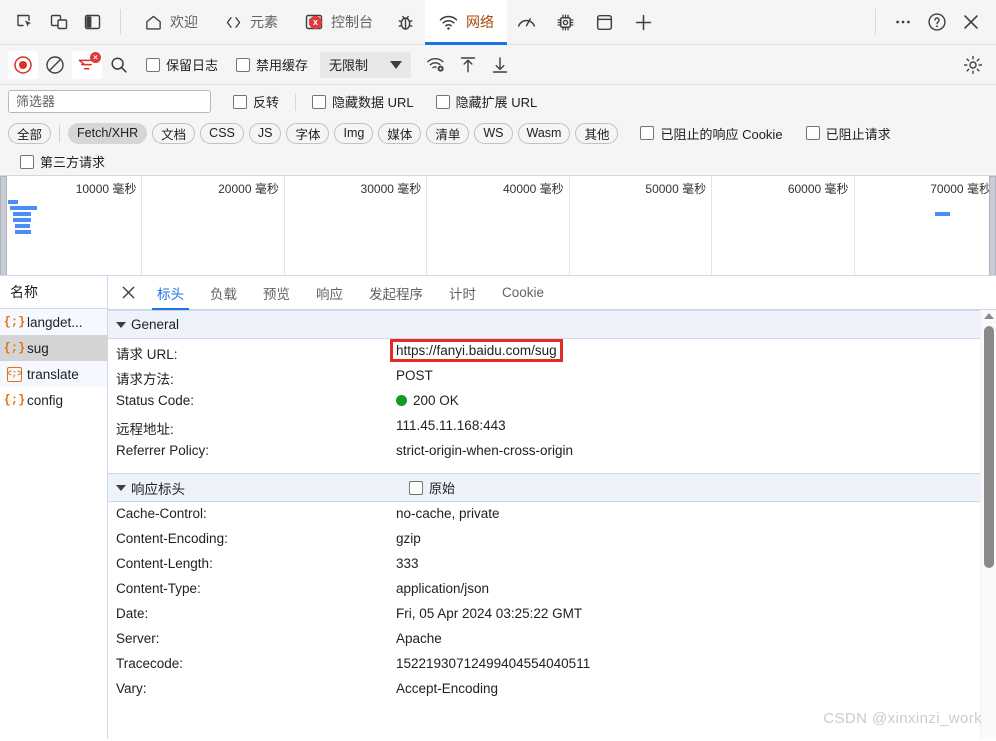  I want to click on overview-cell: 30000 毫秒, so click(356, 225).